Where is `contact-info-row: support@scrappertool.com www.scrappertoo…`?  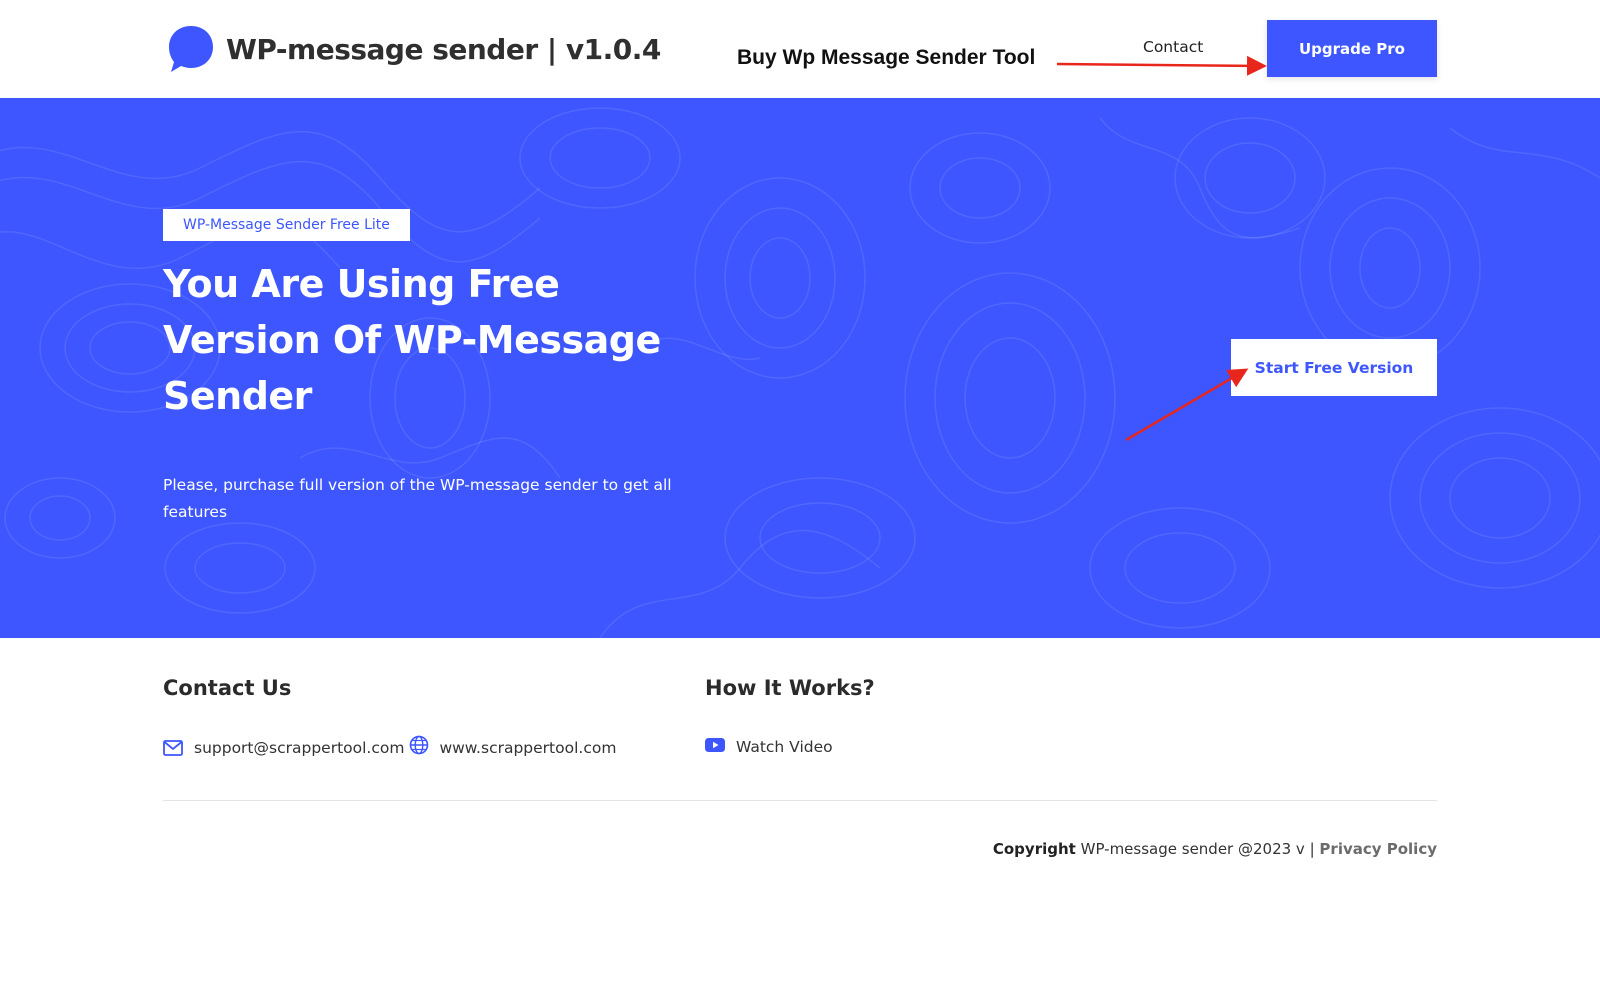 contact-info-row: support@scrappertool.com www.scrappertoo… is located at coordinates (389, 746).